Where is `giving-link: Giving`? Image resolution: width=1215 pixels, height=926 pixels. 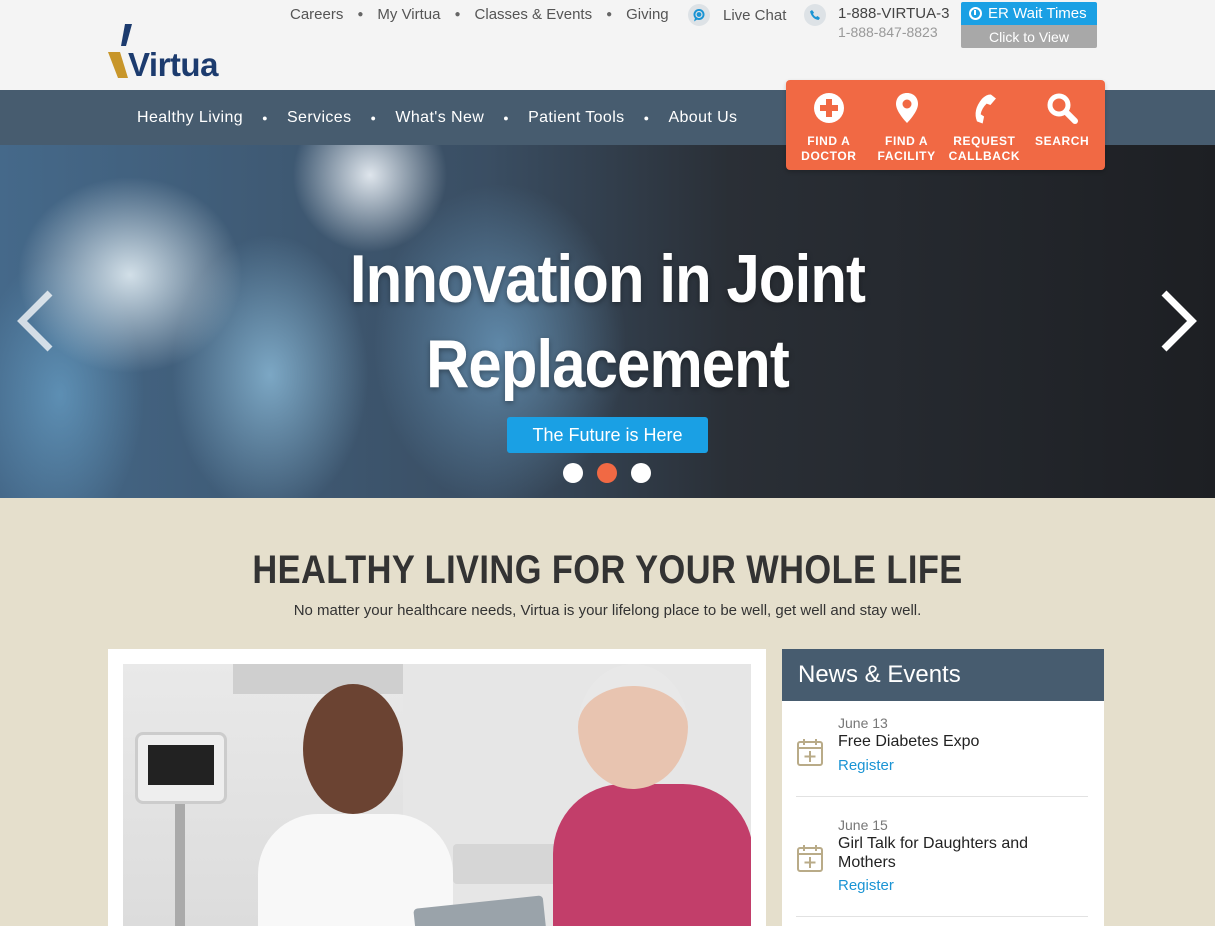 giving-link: Giving is located at coordinates (647, 14).